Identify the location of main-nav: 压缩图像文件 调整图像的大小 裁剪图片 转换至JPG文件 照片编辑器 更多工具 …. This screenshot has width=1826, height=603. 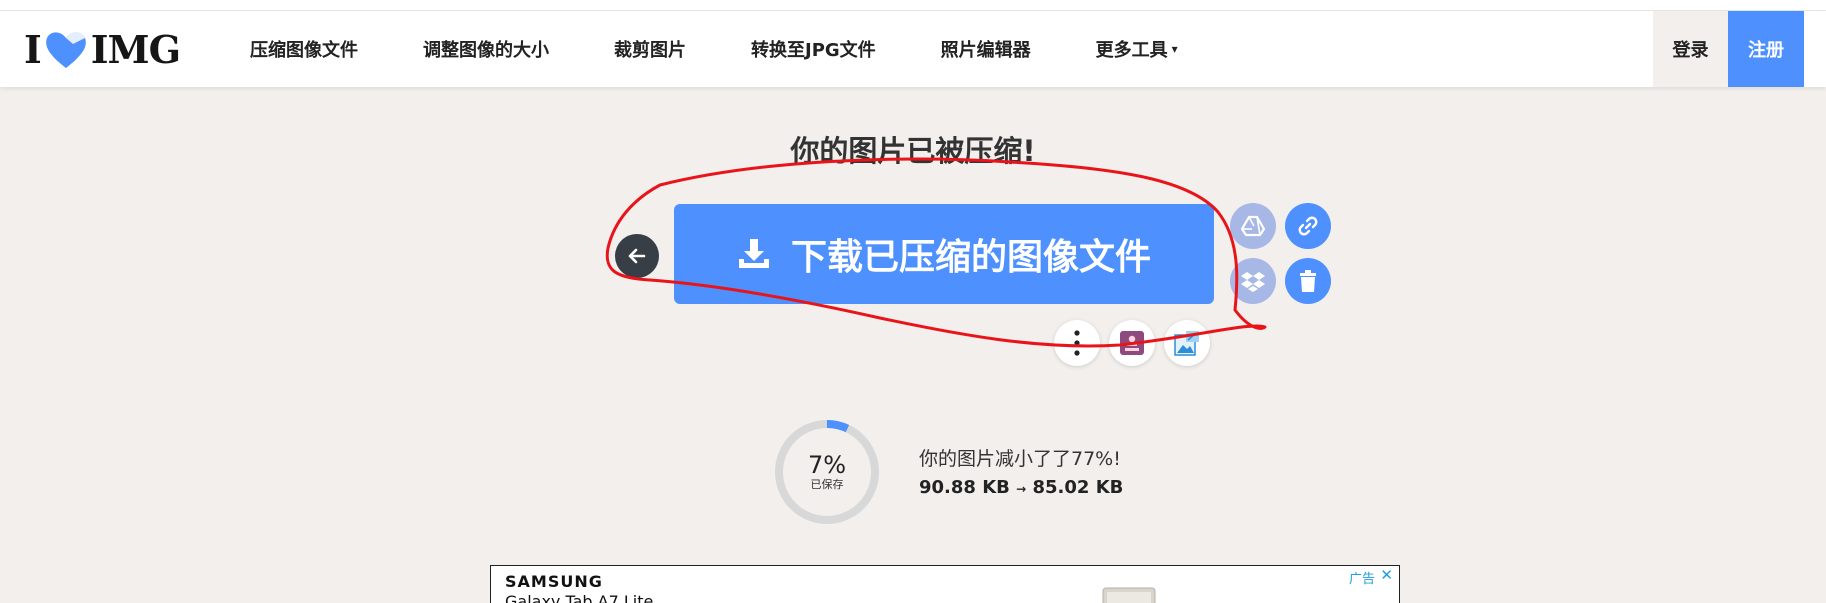
(746, 49).